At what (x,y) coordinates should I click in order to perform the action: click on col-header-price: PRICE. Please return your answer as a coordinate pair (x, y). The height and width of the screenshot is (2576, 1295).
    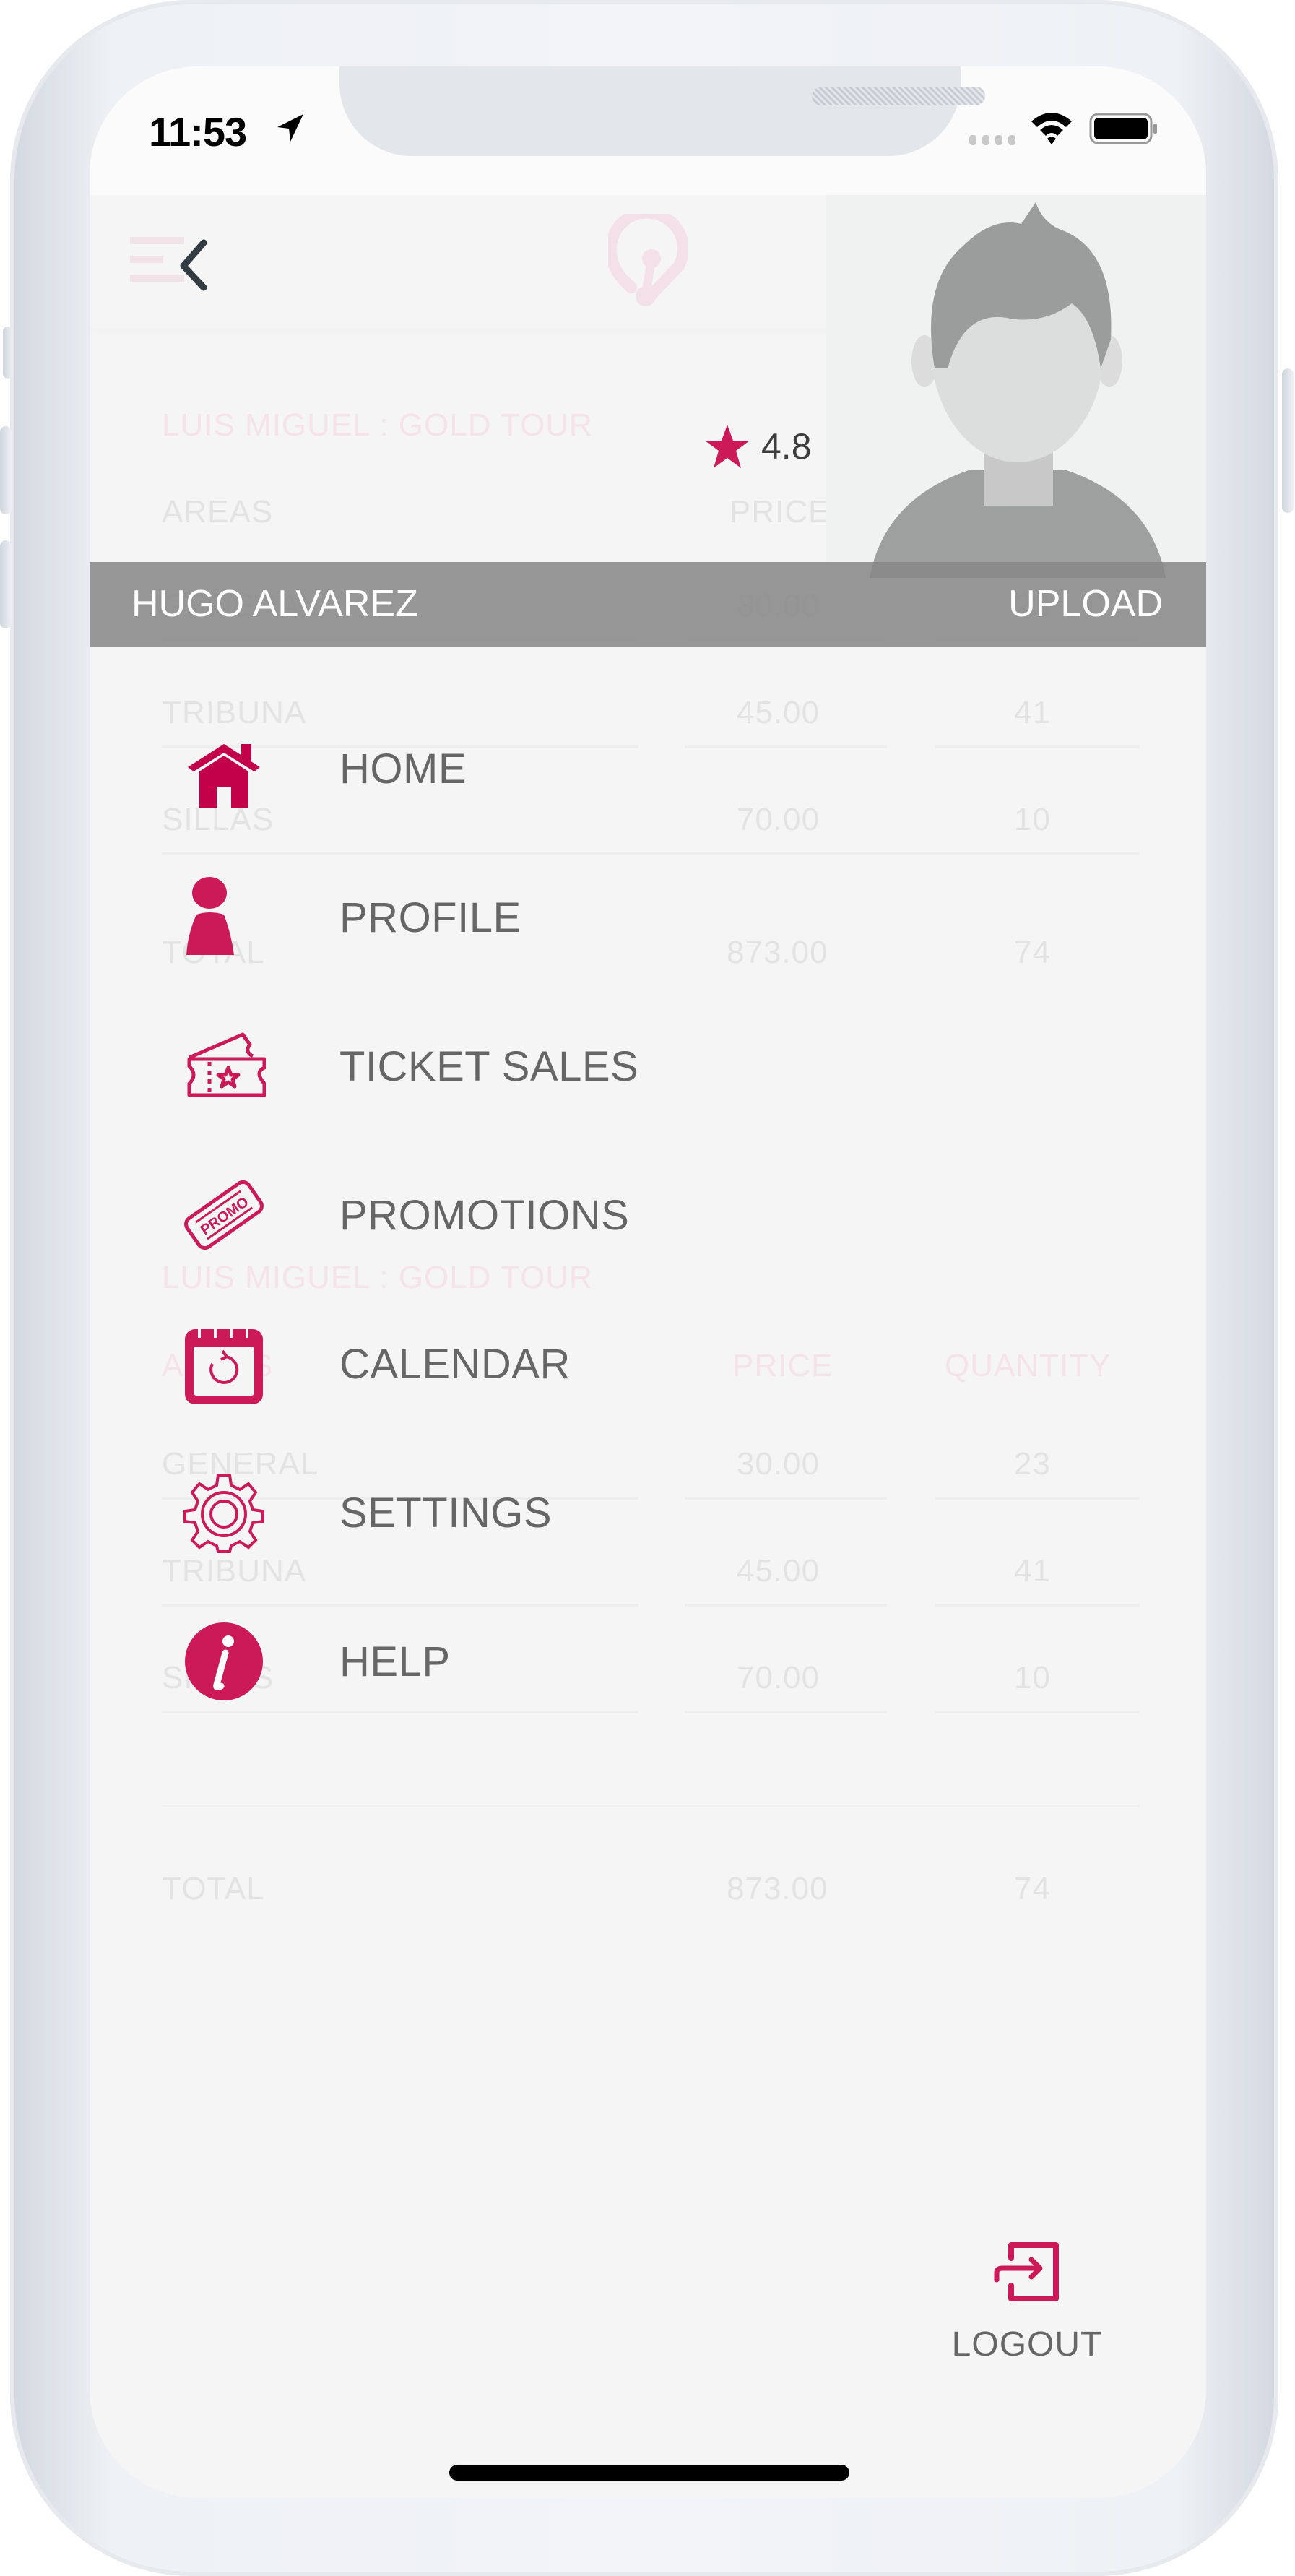
    Looking at the image, I should click on (780, 512).